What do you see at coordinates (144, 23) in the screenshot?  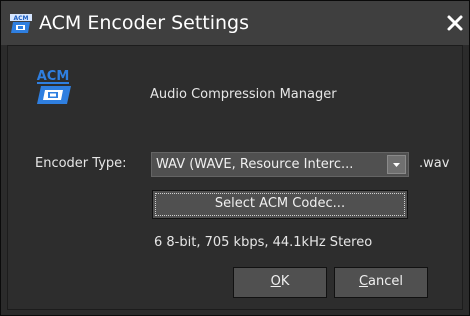 I see `window-title: ACM Encoder Settings` at bounding box center [144, 23].